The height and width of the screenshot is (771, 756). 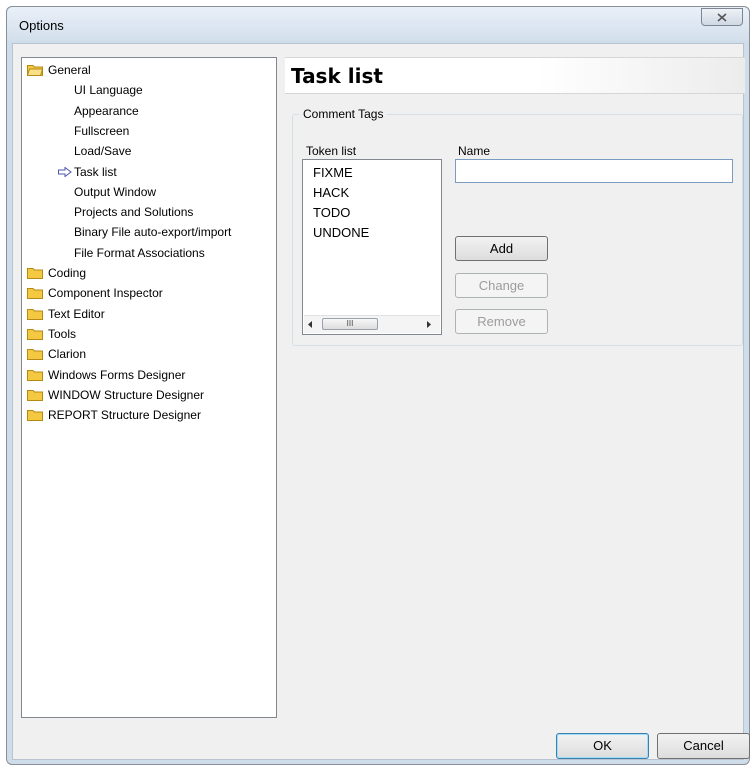 I want to click on tree-item-label: UI Language, so click(x=108, y=90).